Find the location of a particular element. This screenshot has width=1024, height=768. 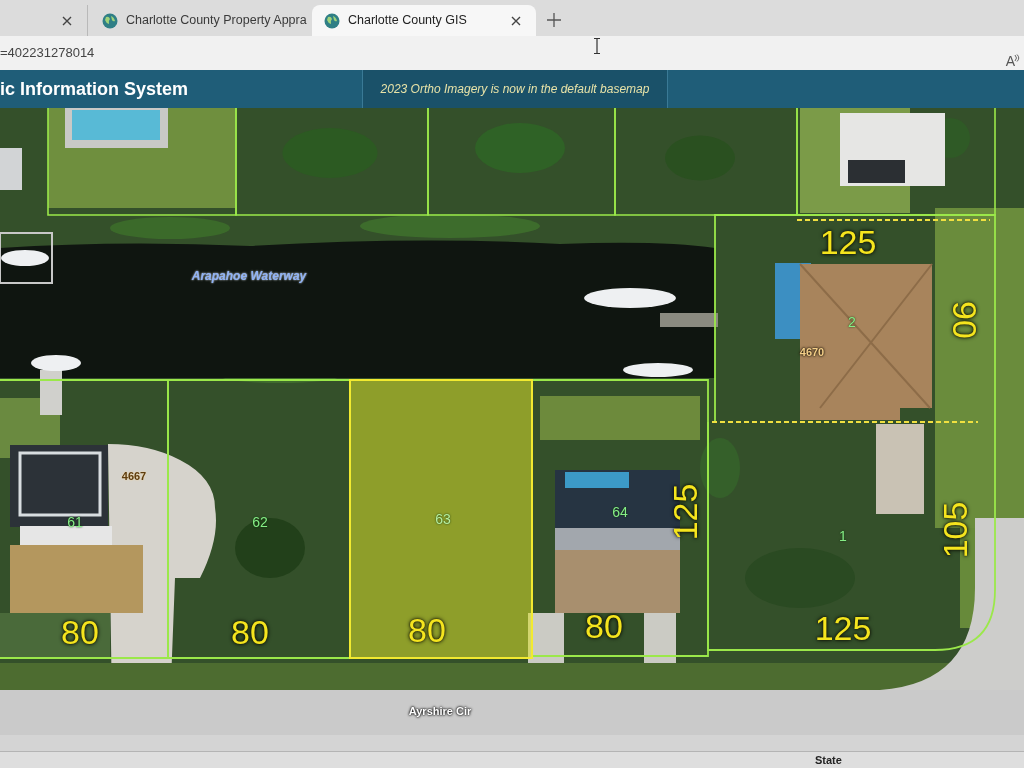

new-tab-button is located at coordinates (554, 20).